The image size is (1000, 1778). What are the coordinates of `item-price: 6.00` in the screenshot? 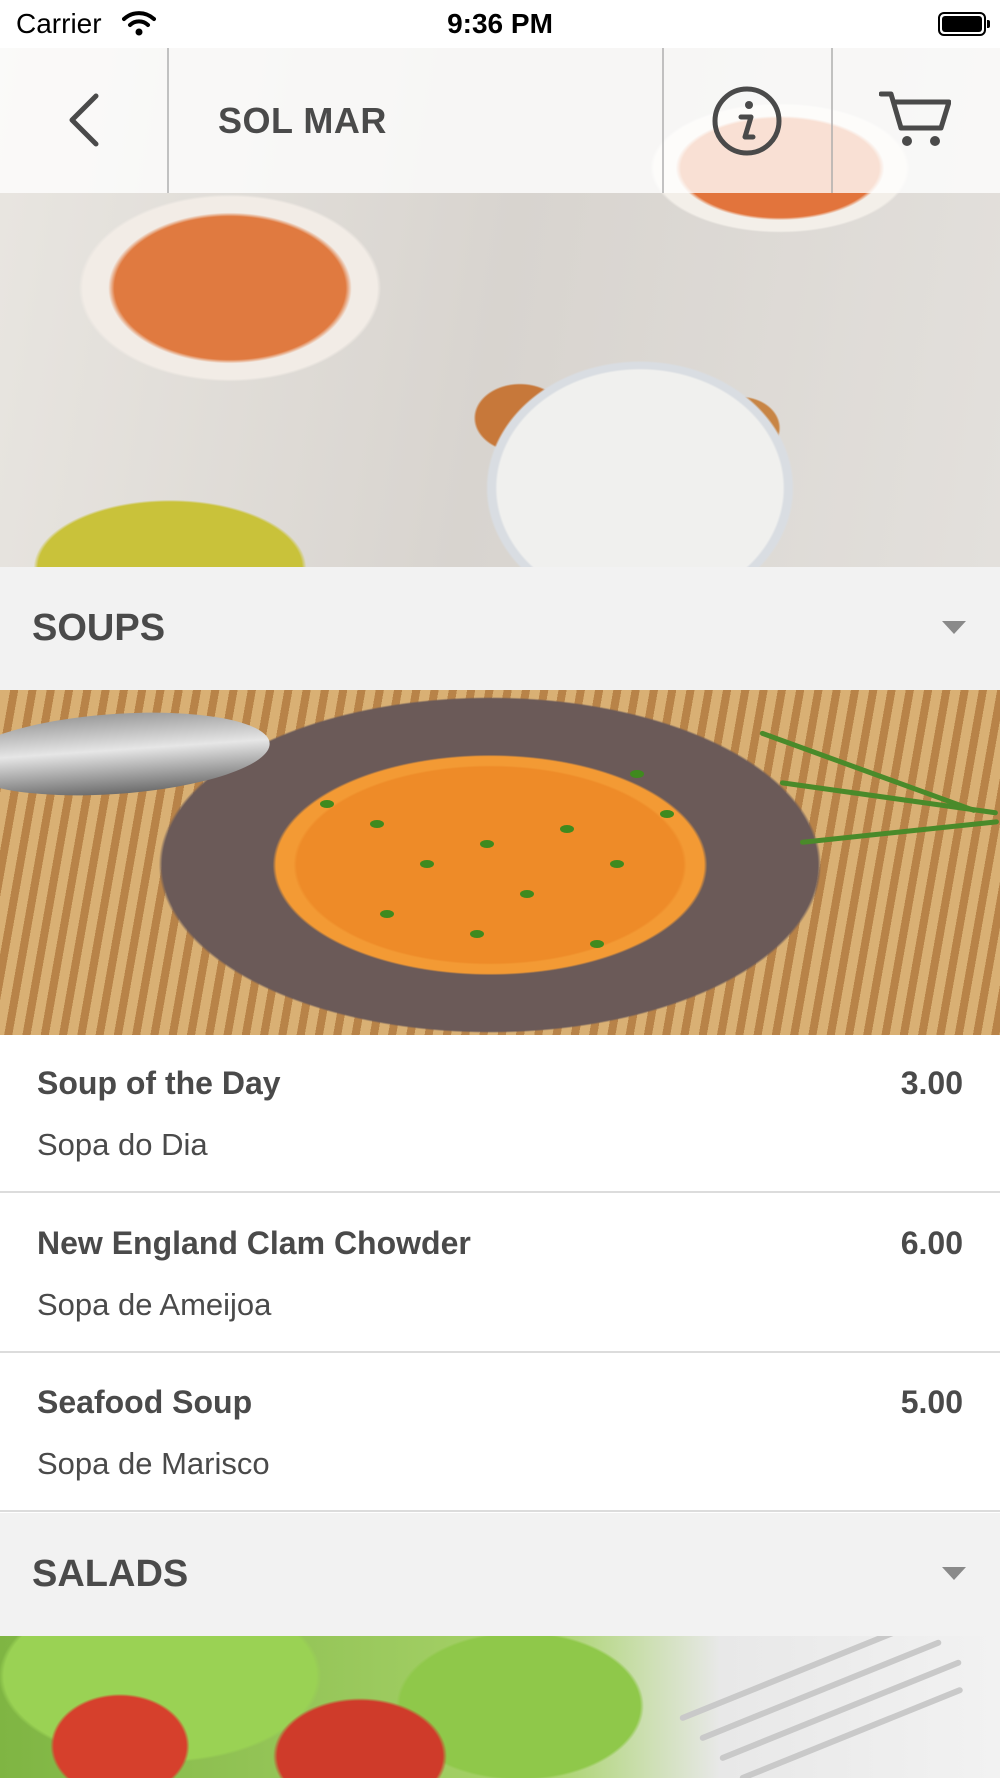 It's located at (931, 1243).